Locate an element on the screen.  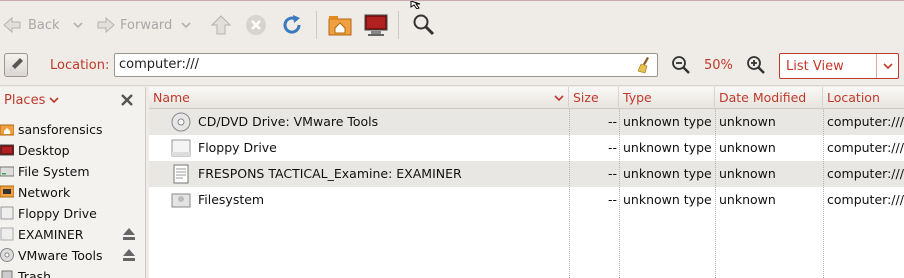
sidebar-item-trash: Trash is located at coordinates (73, 272).